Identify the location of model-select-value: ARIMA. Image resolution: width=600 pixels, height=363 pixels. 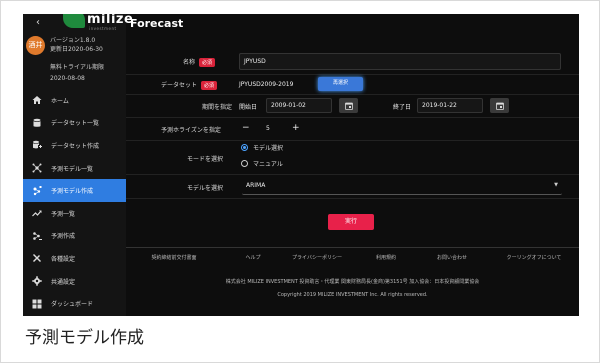
(256, 185).